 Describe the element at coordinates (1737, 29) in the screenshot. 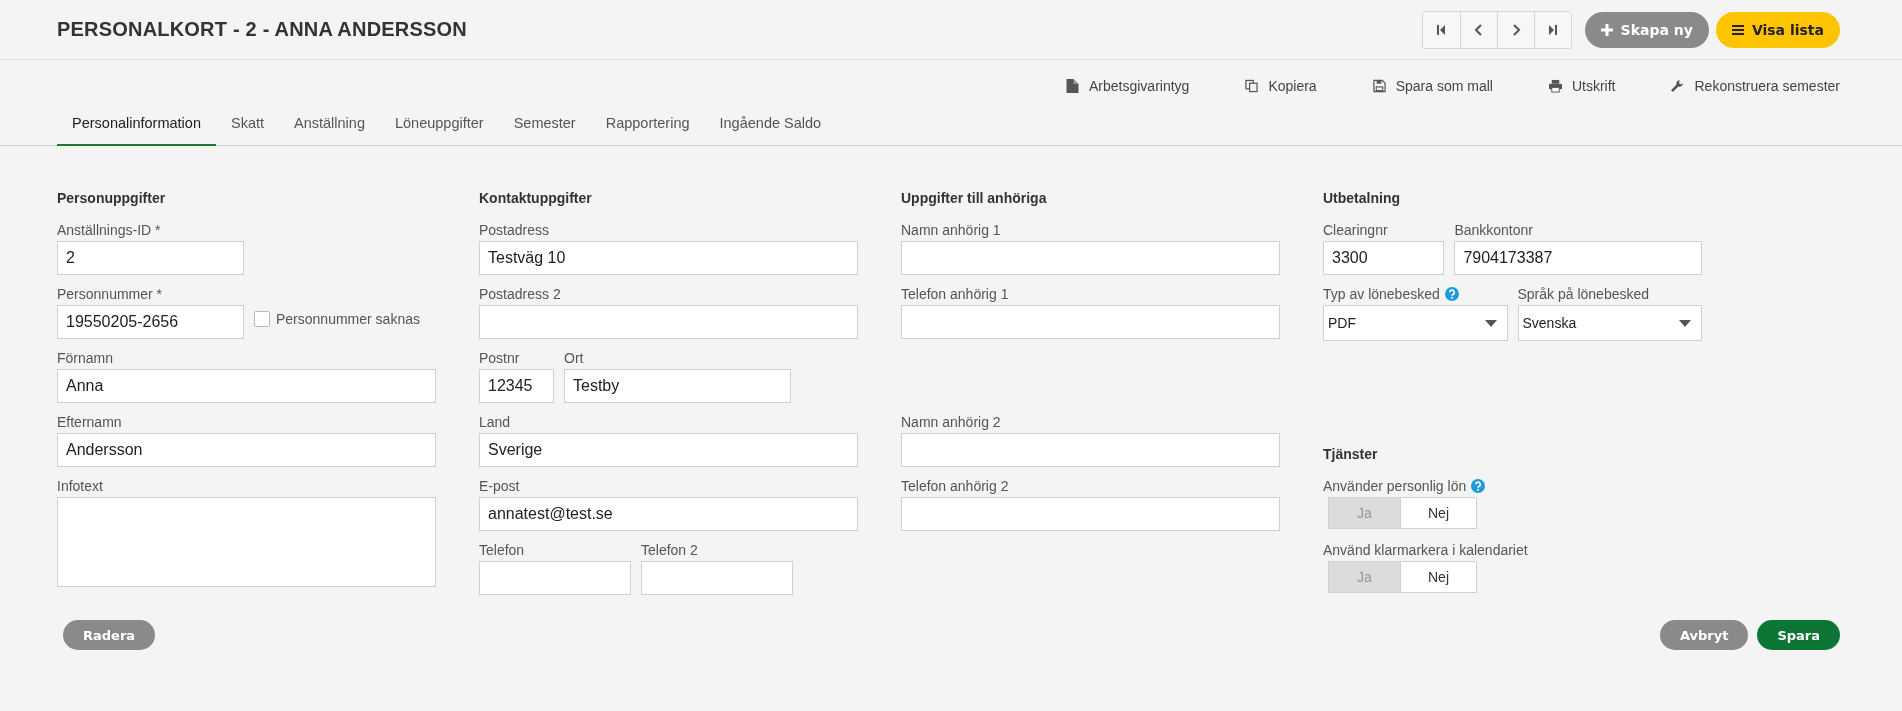

I see `list-icon` at that location.